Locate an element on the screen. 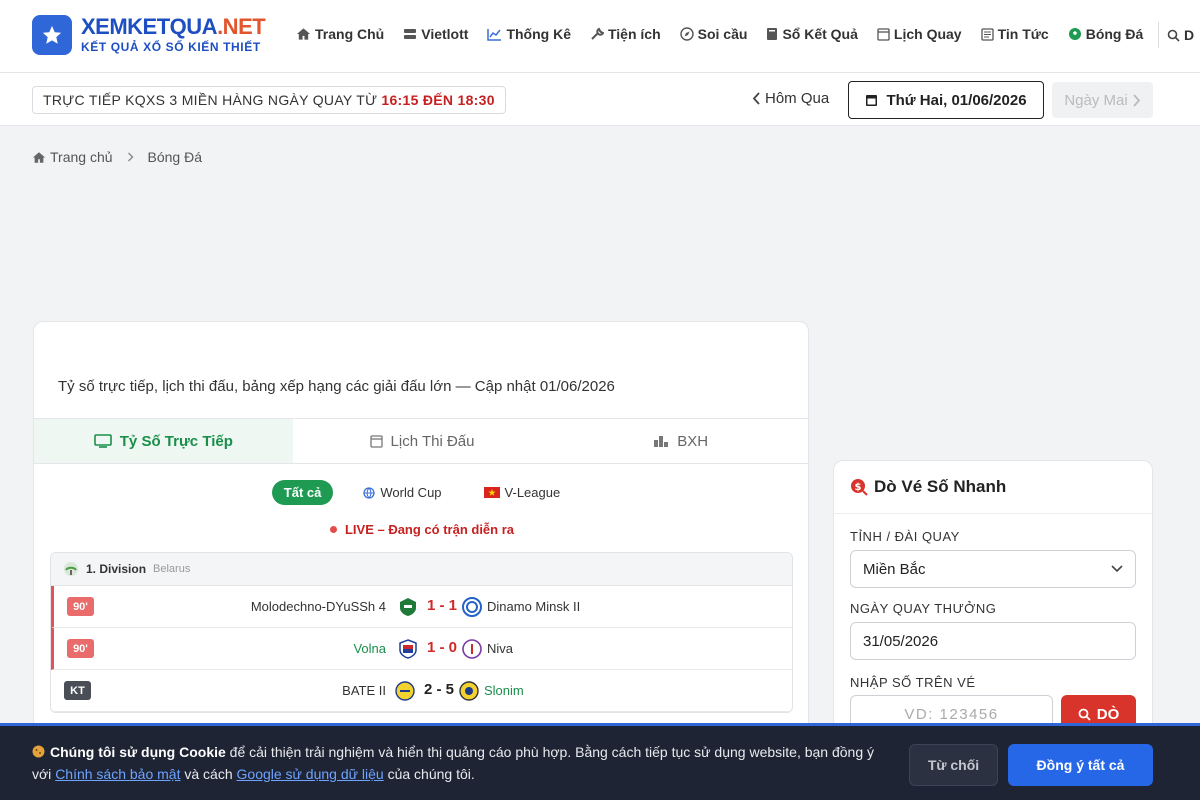 This screenshot has height=800, width=1200. nav-vietlott: Vietlott is located at coordinates (435, 34).